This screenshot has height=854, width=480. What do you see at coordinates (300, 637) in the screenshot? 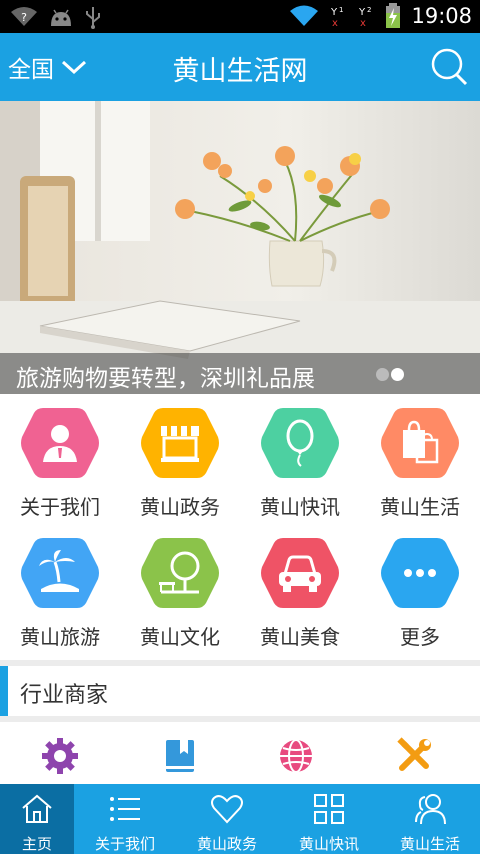
I see `grid-item-label: 黄山美食` at bounding box center [300, 637].